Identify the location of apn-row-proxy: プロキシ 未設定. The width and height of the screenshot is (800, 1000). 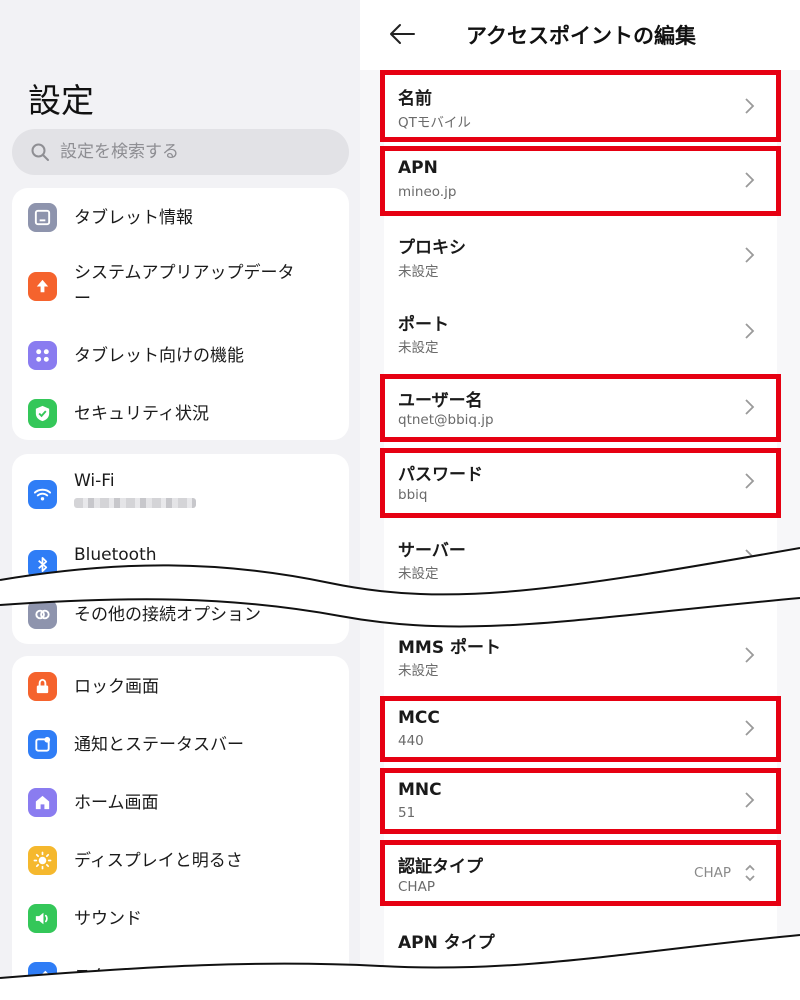
(580, 258).